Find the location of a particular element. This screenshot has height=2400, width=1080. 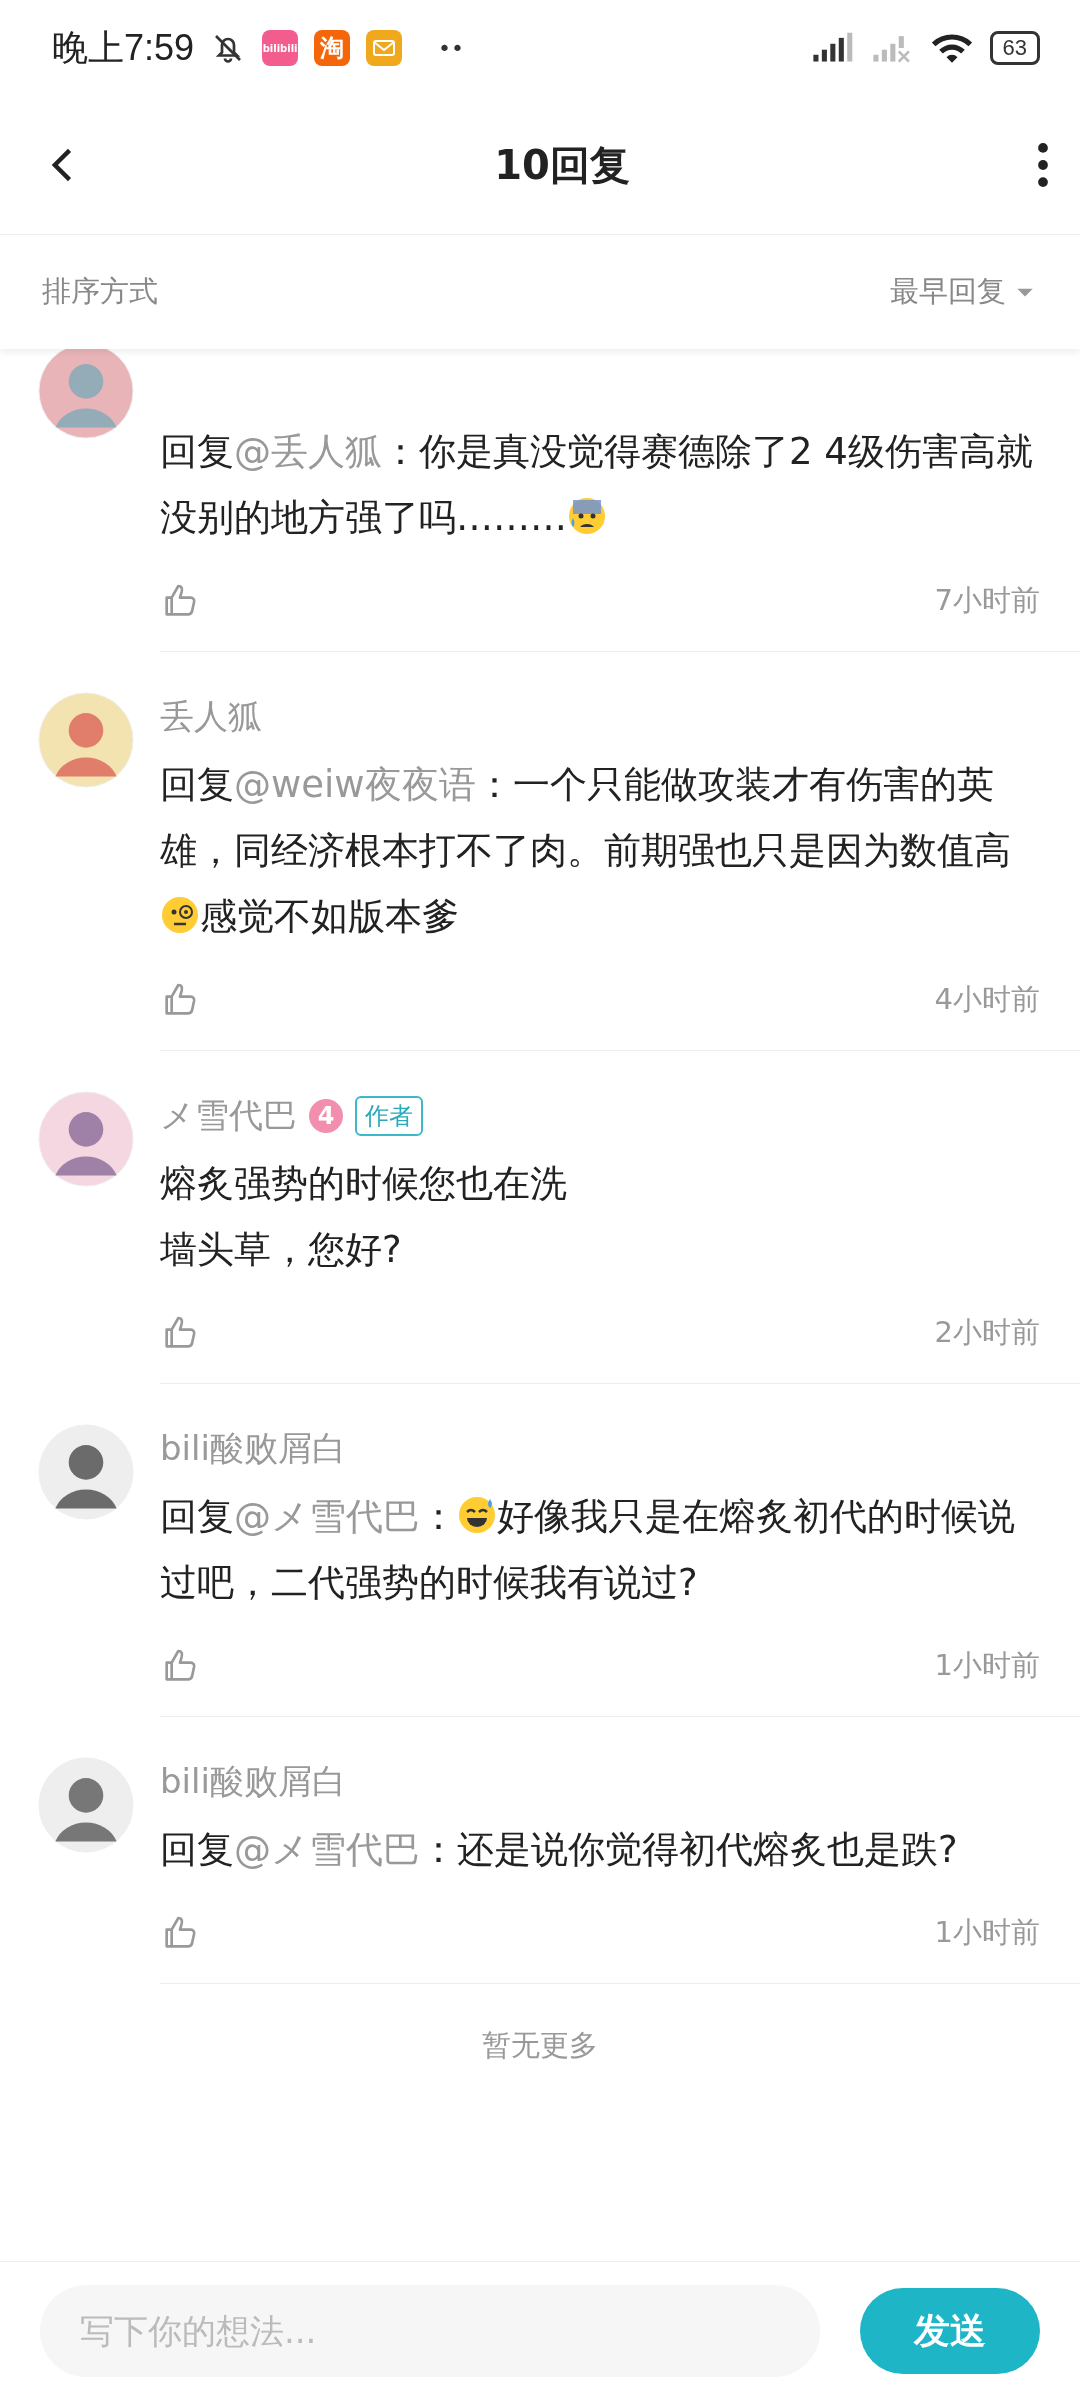

more-notifications: •• is located at coordinates (451, 48).